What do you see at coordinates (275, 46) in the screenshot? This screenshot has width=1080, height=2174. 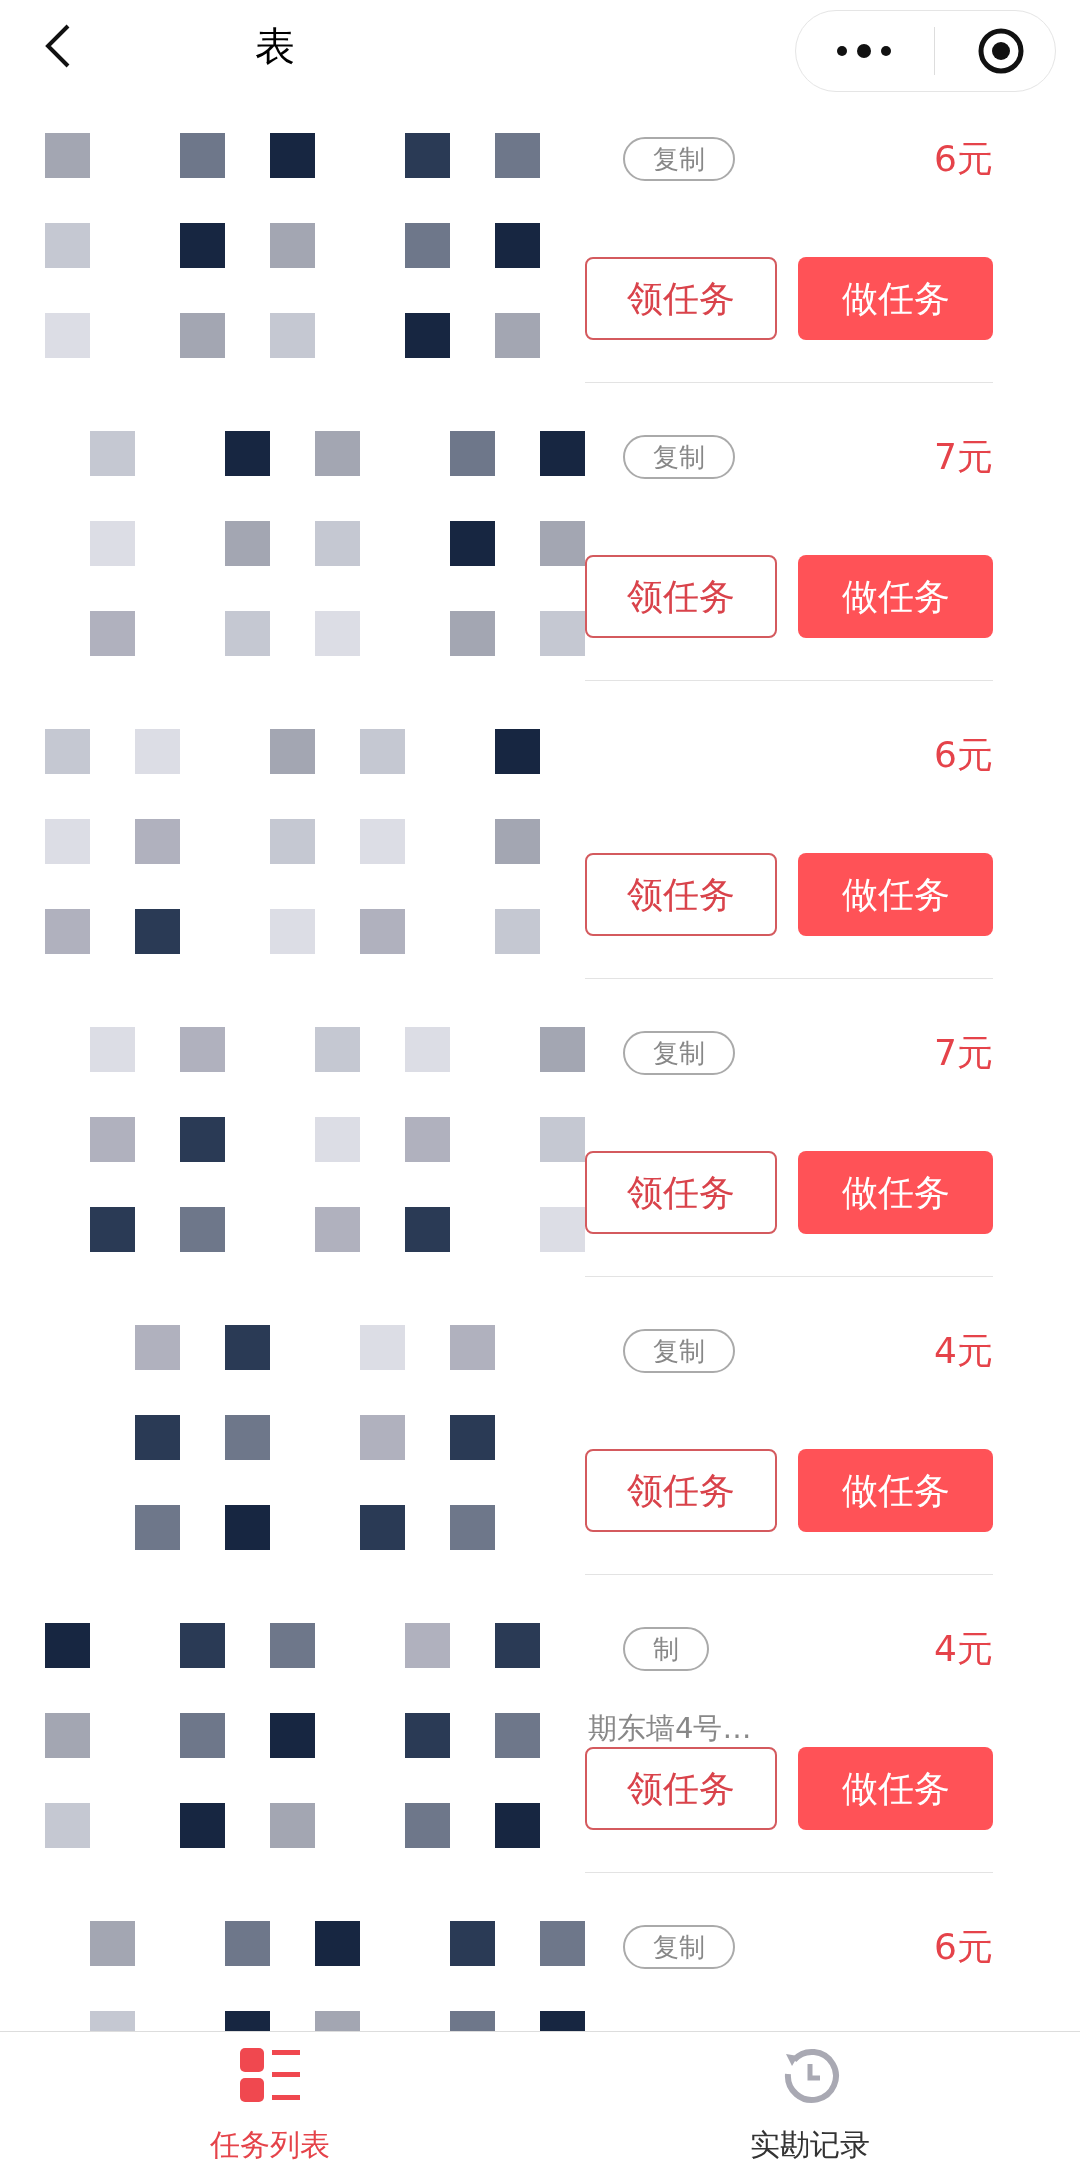 I see `page-title: 表` at bounding box center [275, 46].